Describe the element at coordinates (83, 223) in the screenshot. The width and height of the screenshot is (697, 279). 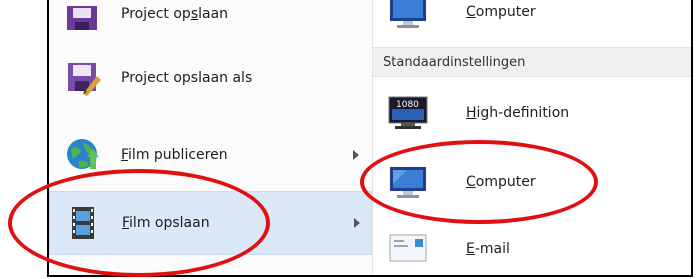
I see `film-save-icon` at that location.